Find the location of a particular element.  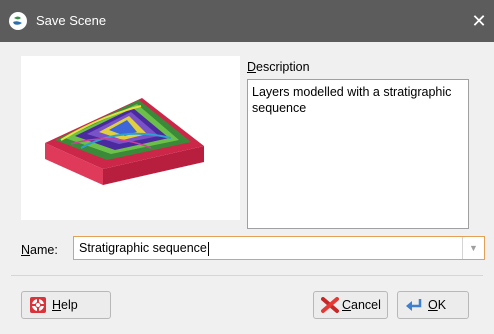

help-button-label: Help is located at coordinates (65, 305).